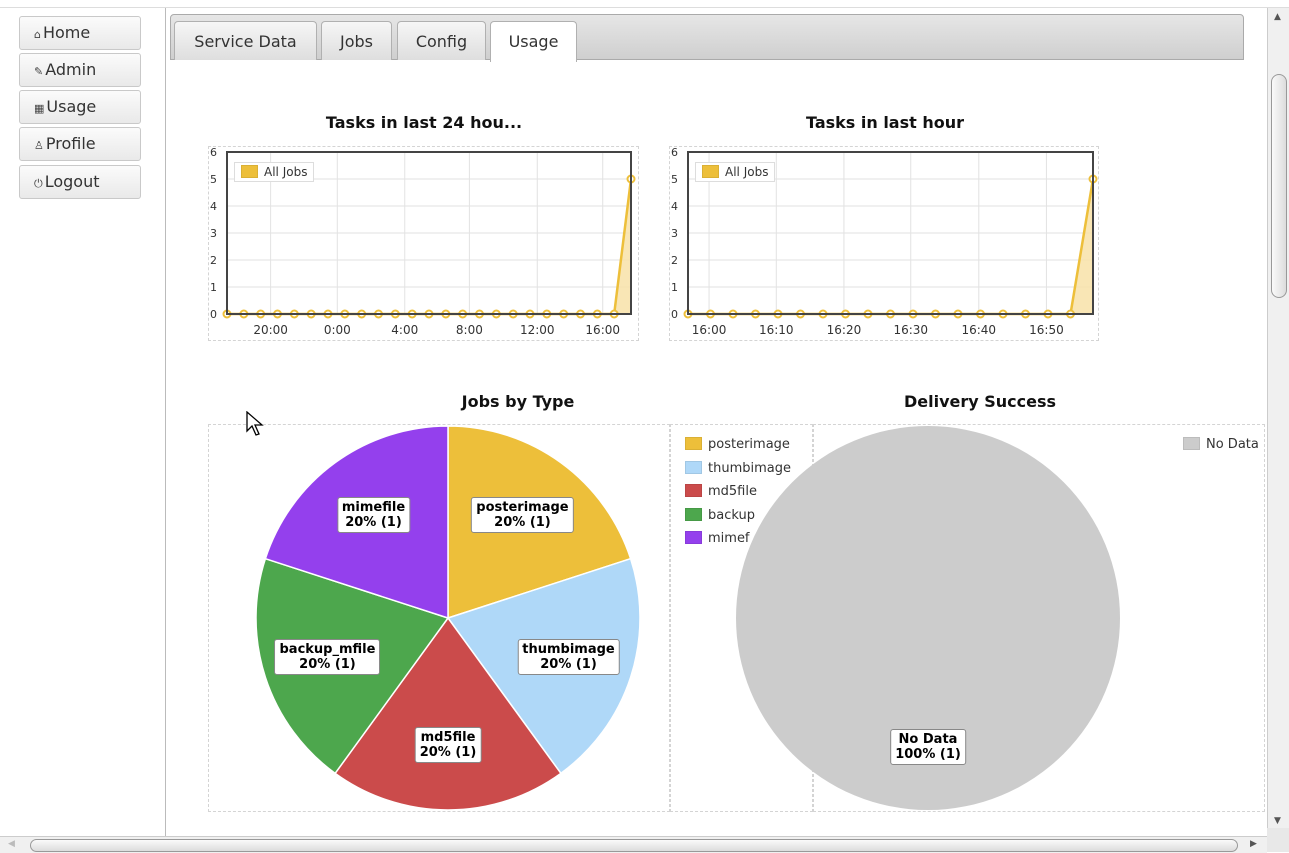  I want to click on scroll-right-arrow-icon: ▶, so click(1253, 844).